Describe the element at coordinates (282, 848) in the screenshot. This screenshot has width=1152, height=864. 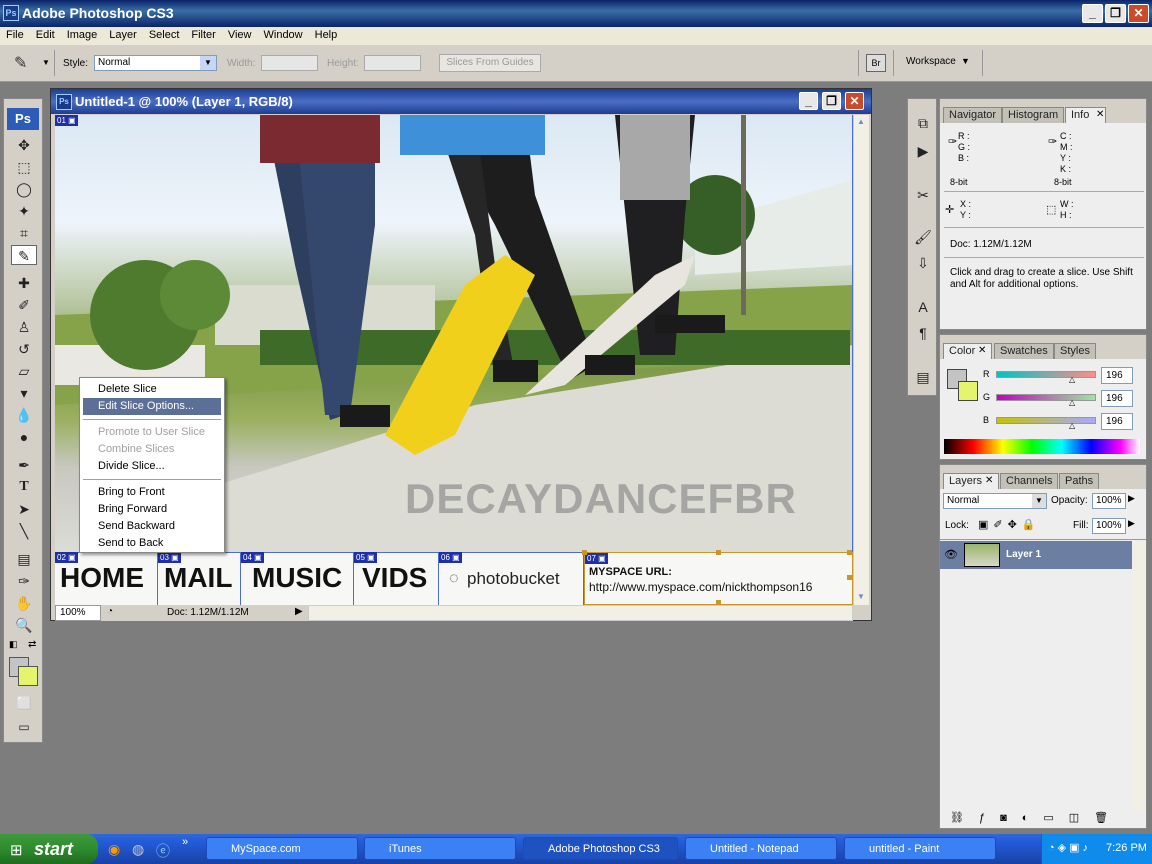
I see `taskbar-myspace: MySpace.com` at that location.